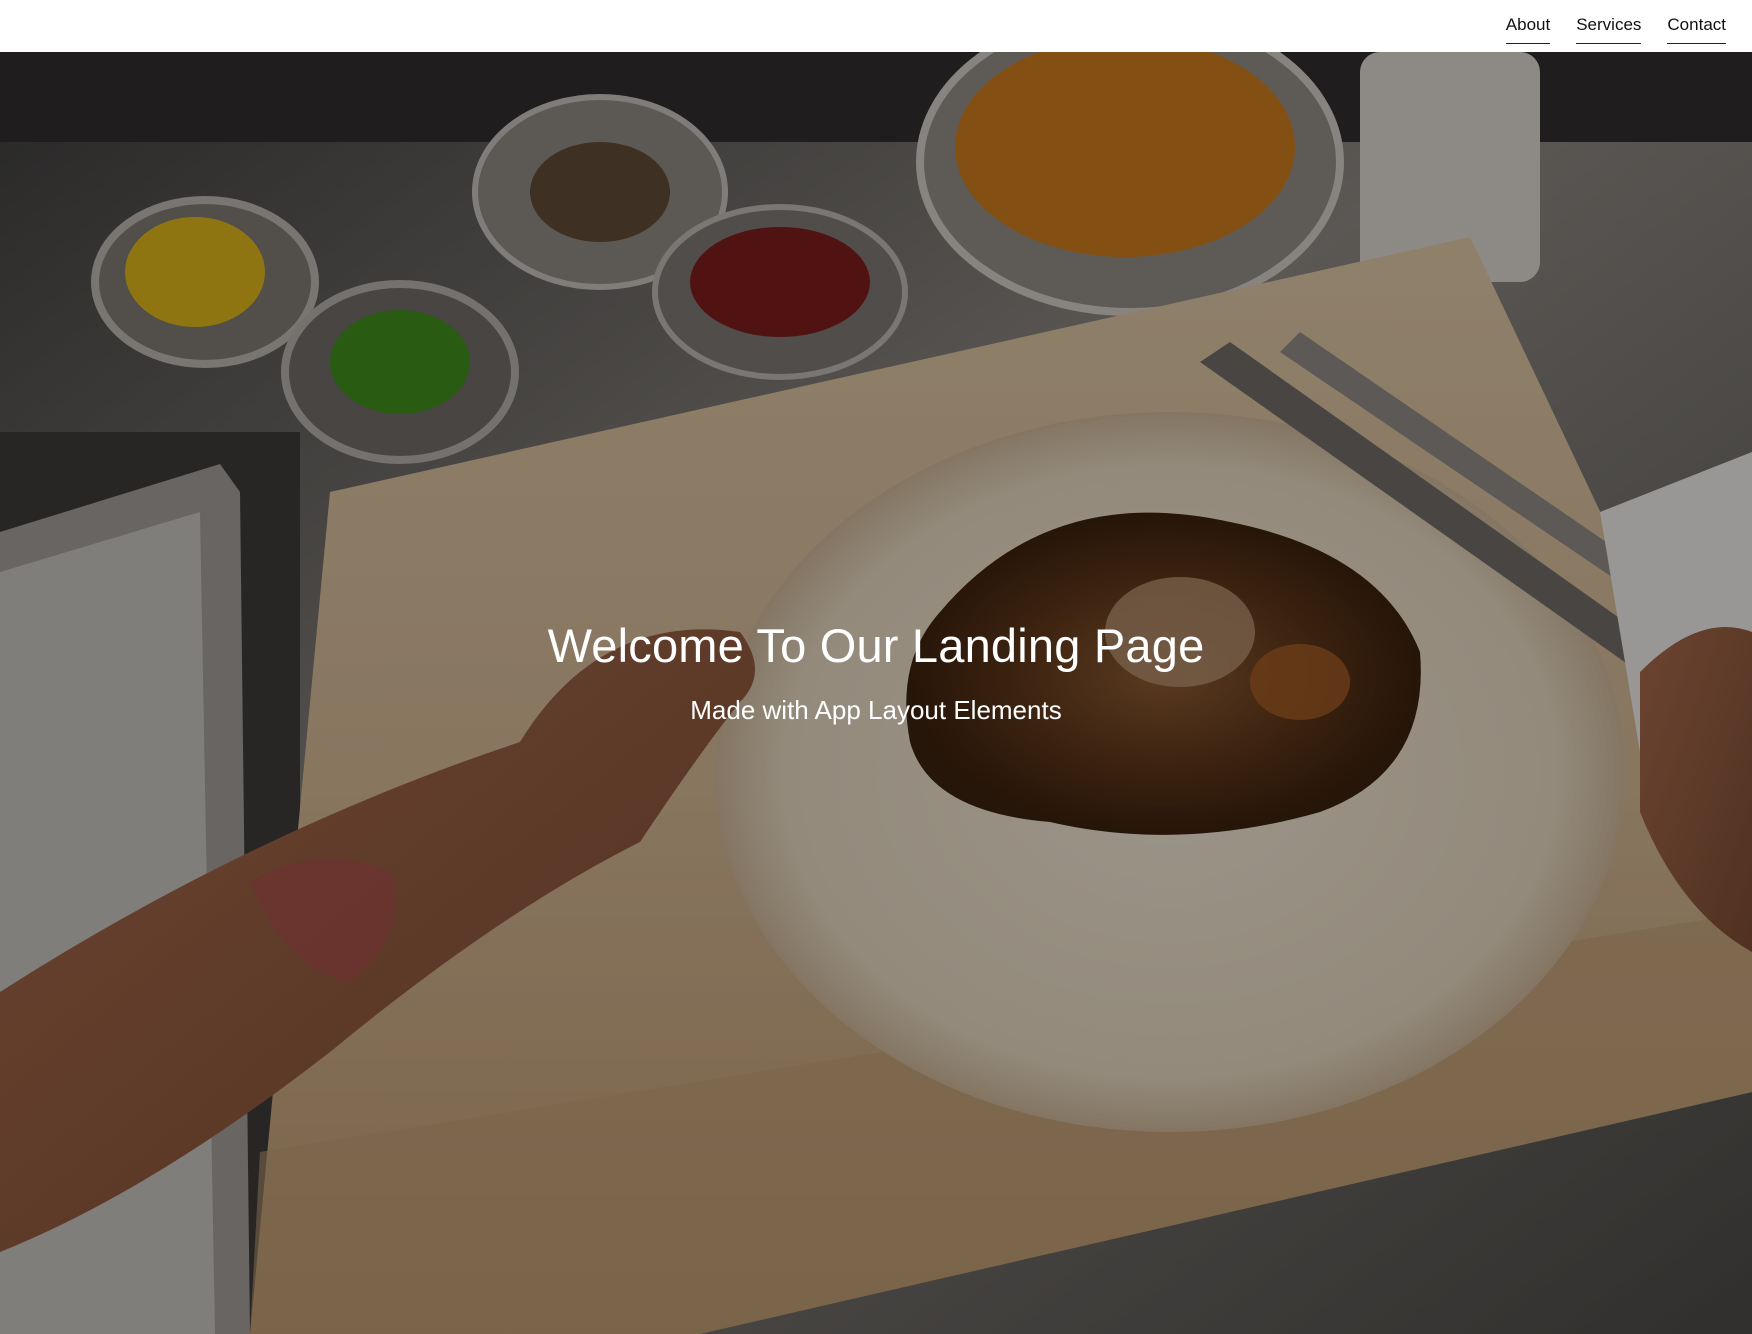 The width and height of the screenshot is (1752, 1334). What do you see at coordinates (1609, 29) in the screenshot?
I see `nav-link-services: Services` at bounding box center [1609, 29].